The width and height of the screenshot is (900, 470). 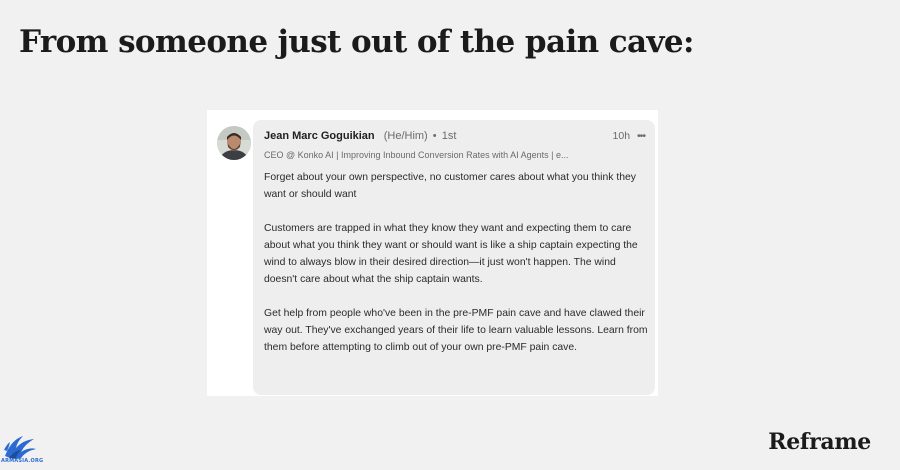 What do you see at coordinates (449, 136) in the screenshot?
I see `connection-degree: 1st` at bounding box center [449, 136].